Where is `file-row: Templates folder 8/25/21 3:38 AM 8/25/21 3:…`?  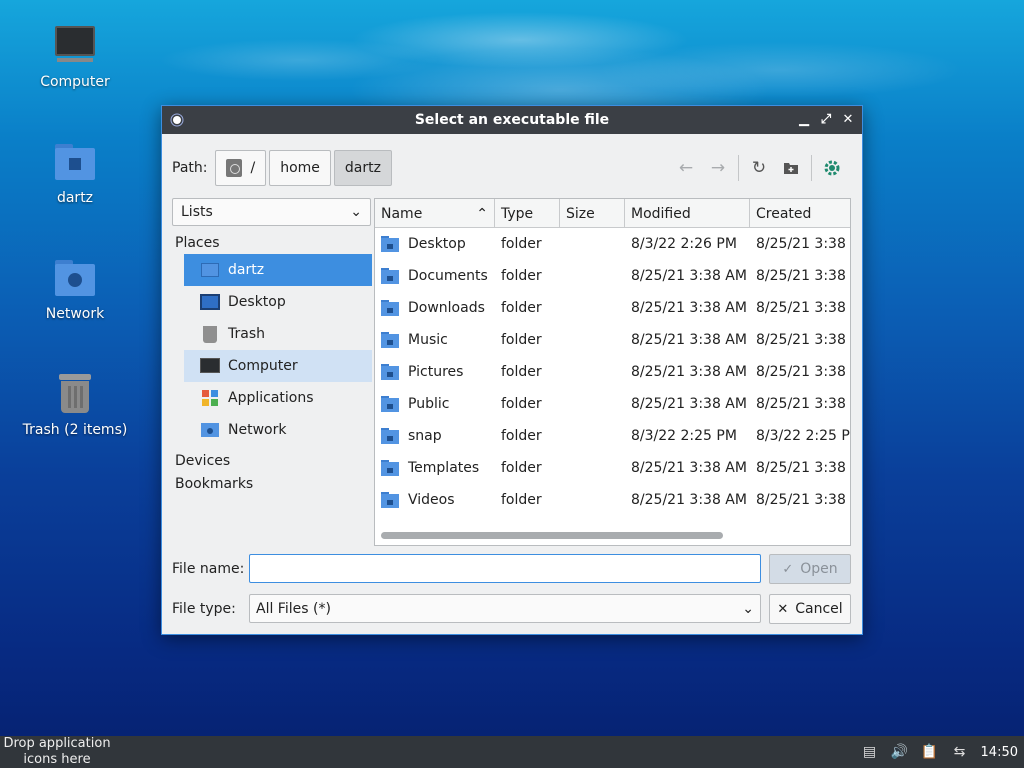 file-row: Templates folder 8/25/21 3:38 AM 8/25/21 3:… is located at coordinates (612, 468).